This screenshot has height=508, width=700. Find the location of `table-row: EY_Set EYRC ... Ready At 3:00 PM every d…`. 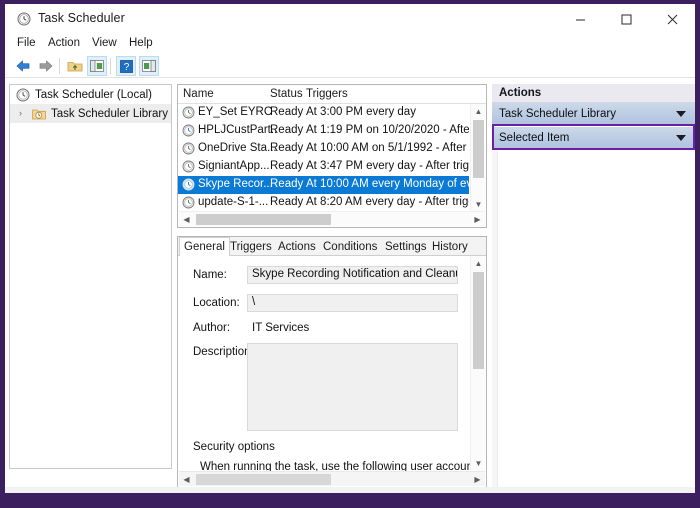

table-row: EY_Set EYRC ... Ready At 3:00 PM every d… is located at coordinates (323, 113).